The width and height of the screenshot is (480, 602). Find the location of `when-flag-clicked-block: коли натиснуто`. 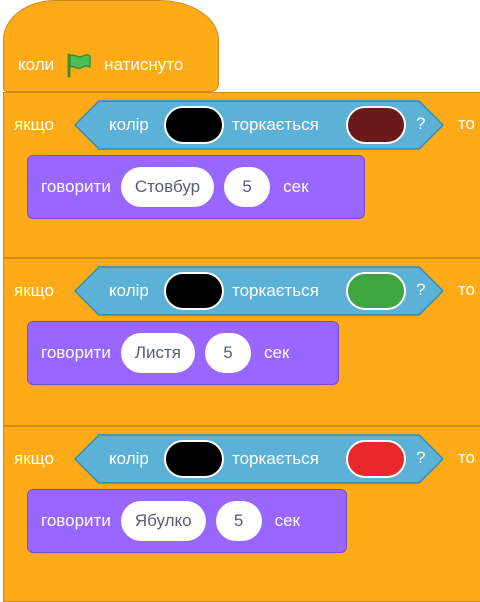

when-flag-clicked-block: коли натиснуто is located at coordinates (111, 46).